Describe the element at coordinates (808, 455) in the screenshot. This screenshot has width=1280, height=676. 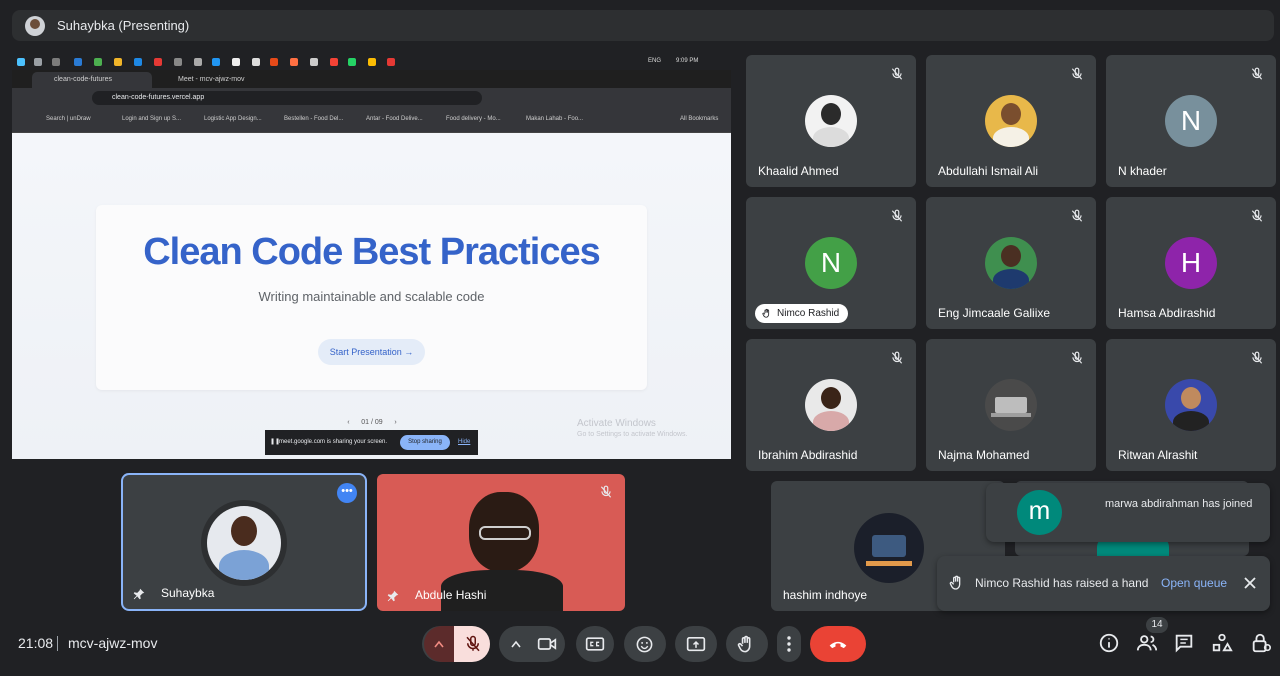
I see `participant-name: Ibrahim Abdirashid` at that location.